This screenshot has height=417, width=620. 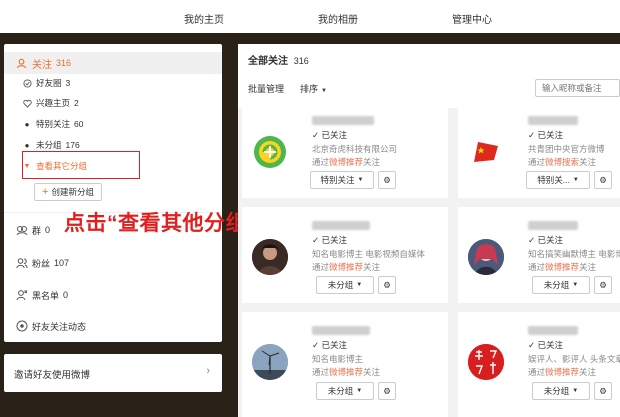 What do you see at coordinates (50, 103) in the screenshot?
I see `sidebar-item-interest-page: 兴趣主页 2` at bounding box center [50, 103].